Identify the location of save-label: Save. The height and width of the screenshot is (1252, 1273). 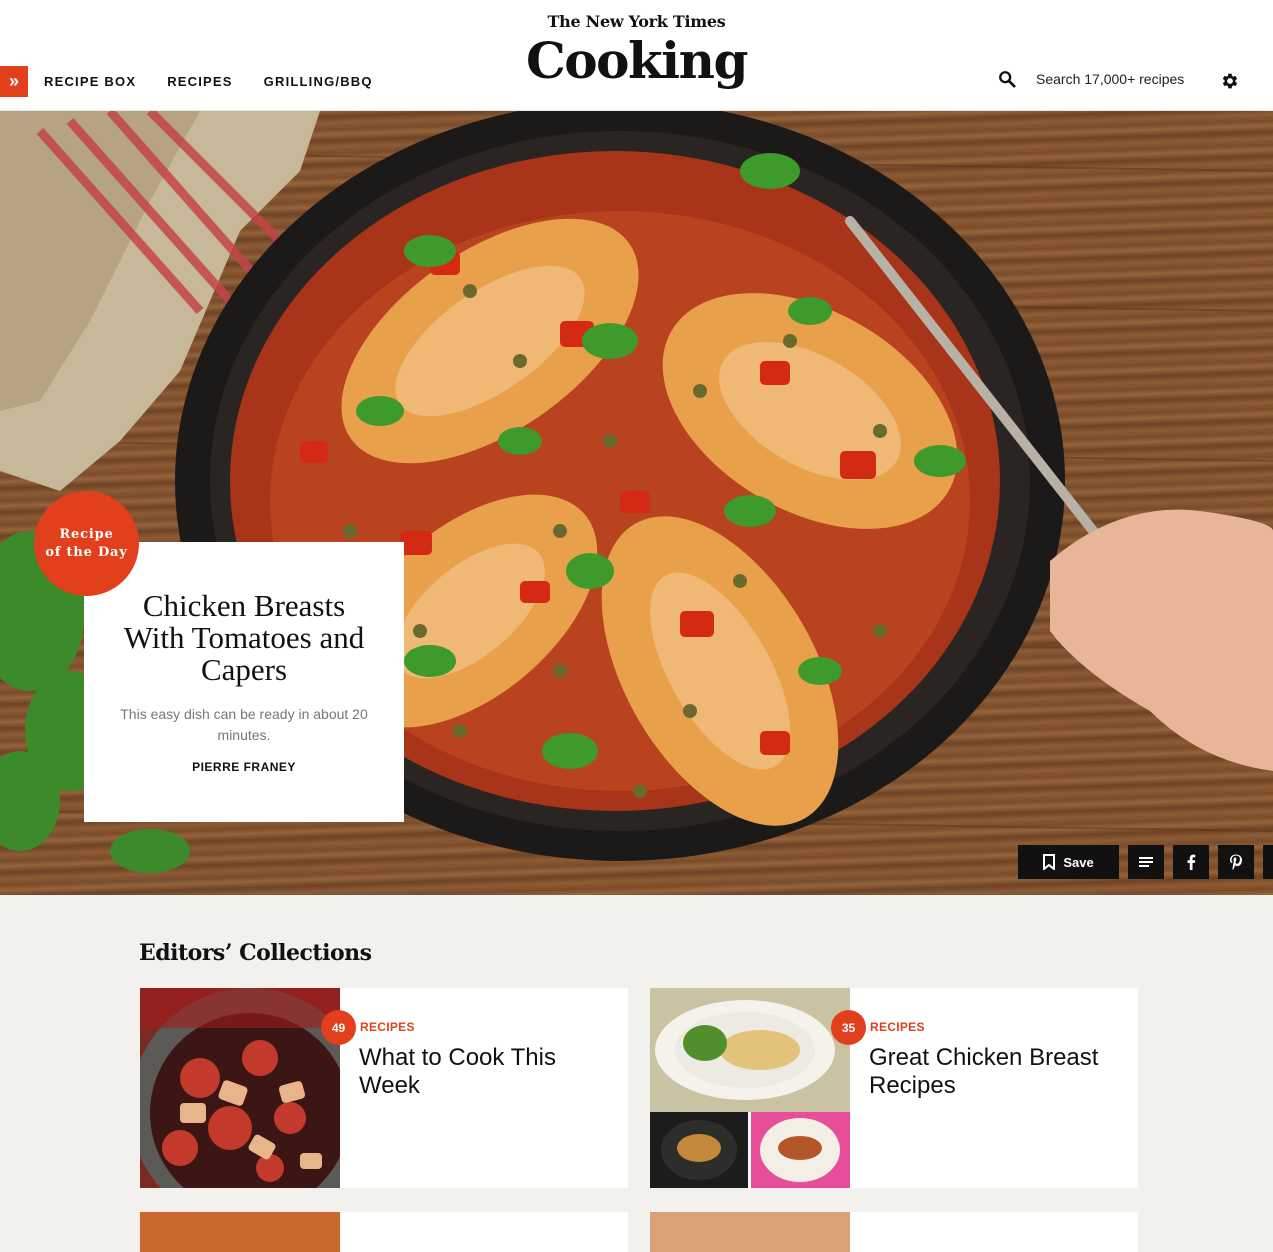
(1078, 862).